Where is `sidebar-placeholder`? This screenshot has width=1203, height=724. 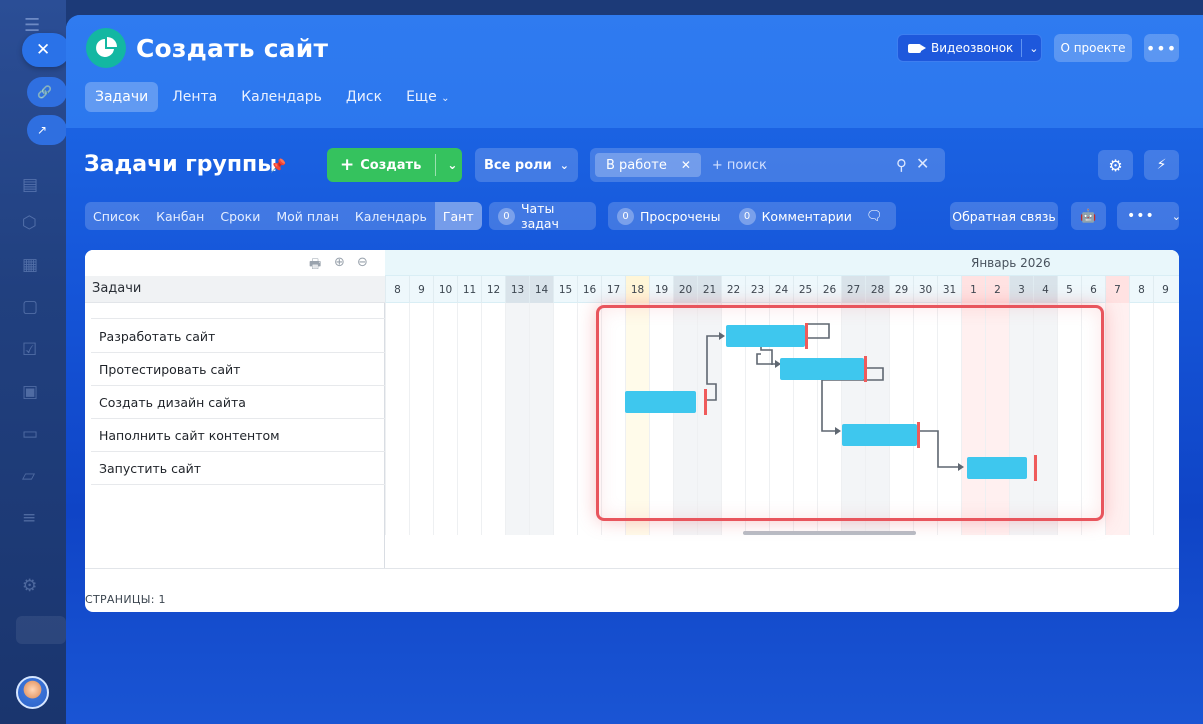 sidebar-placeholder is located at coordinates (41, 630).